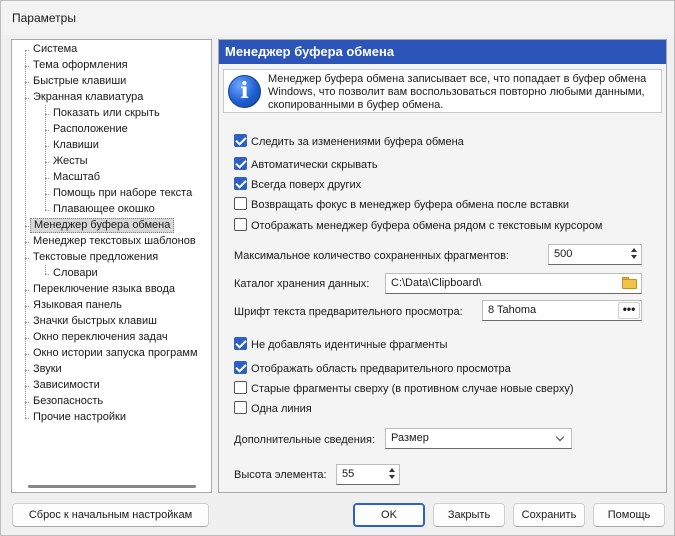  Describe the element at coordinates (77, 305) in the screenshot. I see `tree-item: Языковая панель` at that location.